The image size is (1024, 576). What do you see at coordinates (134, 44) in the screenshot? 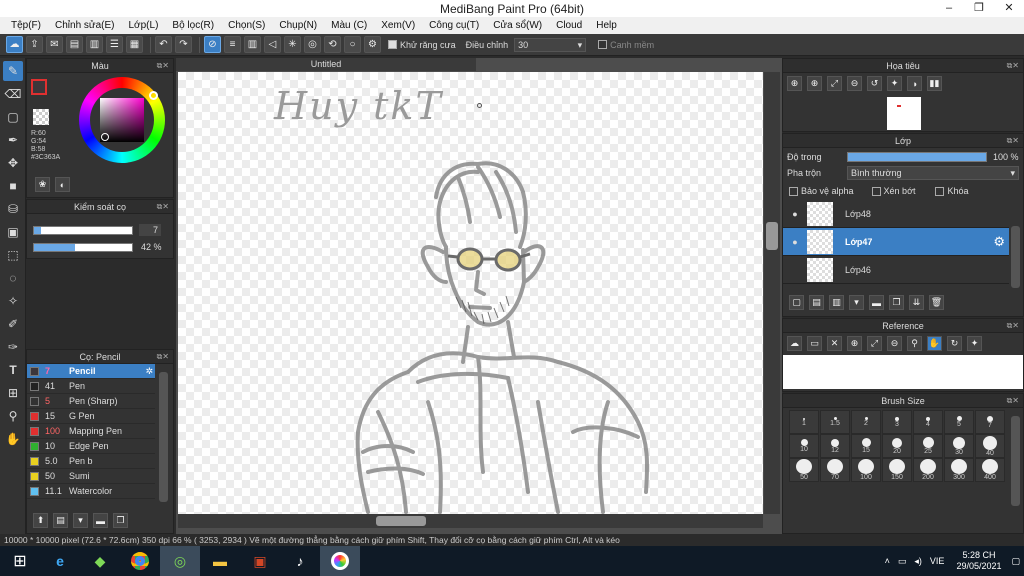
I see `grid-icon: ▦` at bounding box center [134, 44].